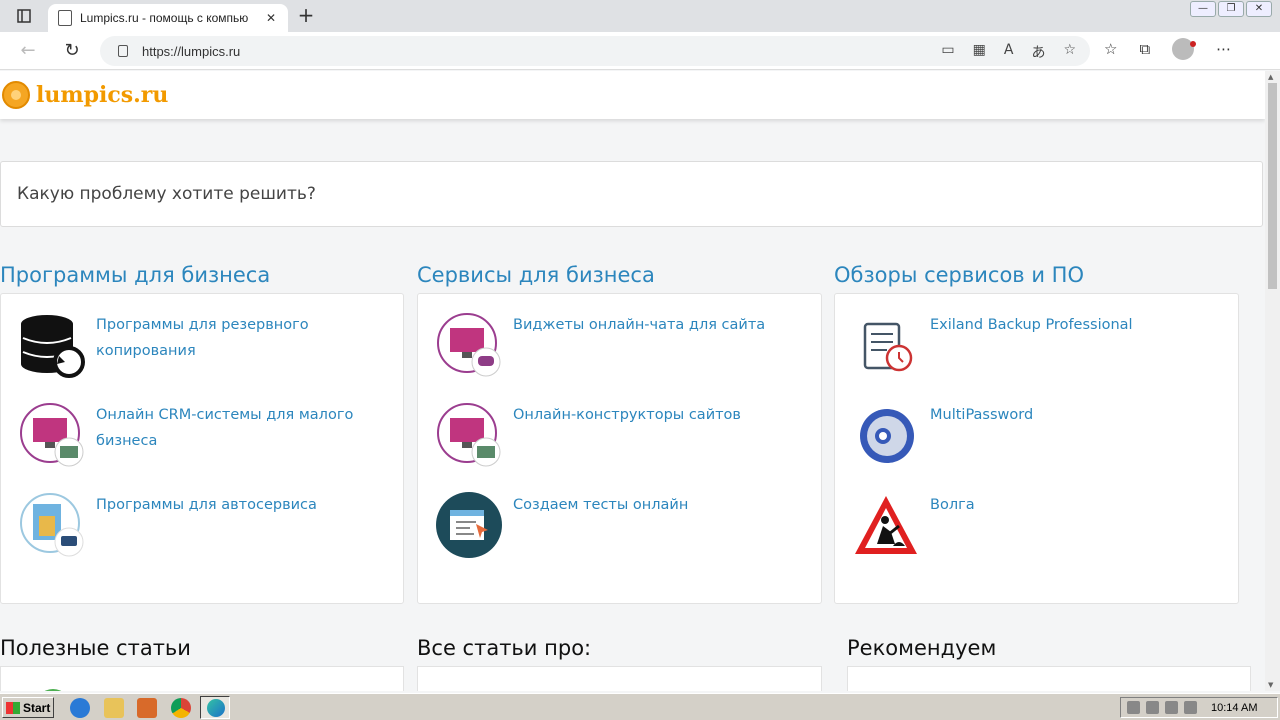 The height and width of the screenshot is (720, 1280). Describe the element at coordinates (1110, 51) in the screenshot. I see `favorites-icon: ☆` at that location.